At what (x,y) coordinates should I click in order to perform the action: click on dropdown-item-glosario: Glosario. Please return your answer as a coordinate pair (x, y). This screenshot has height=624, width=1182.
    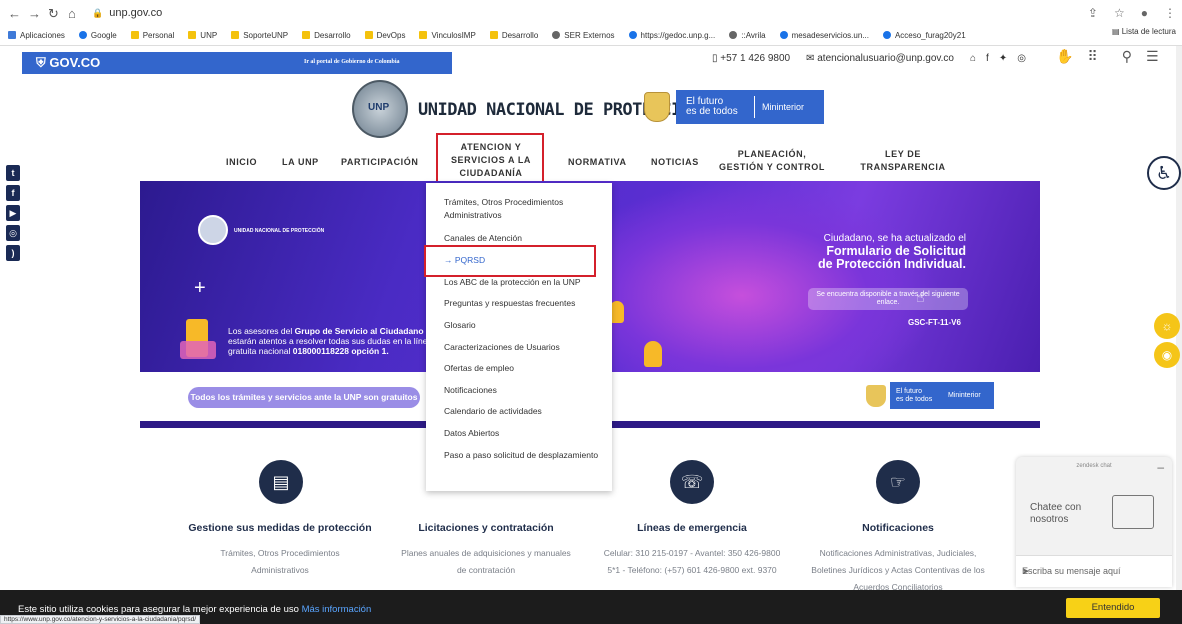
    Looking at the image, I should click on (524, 325).